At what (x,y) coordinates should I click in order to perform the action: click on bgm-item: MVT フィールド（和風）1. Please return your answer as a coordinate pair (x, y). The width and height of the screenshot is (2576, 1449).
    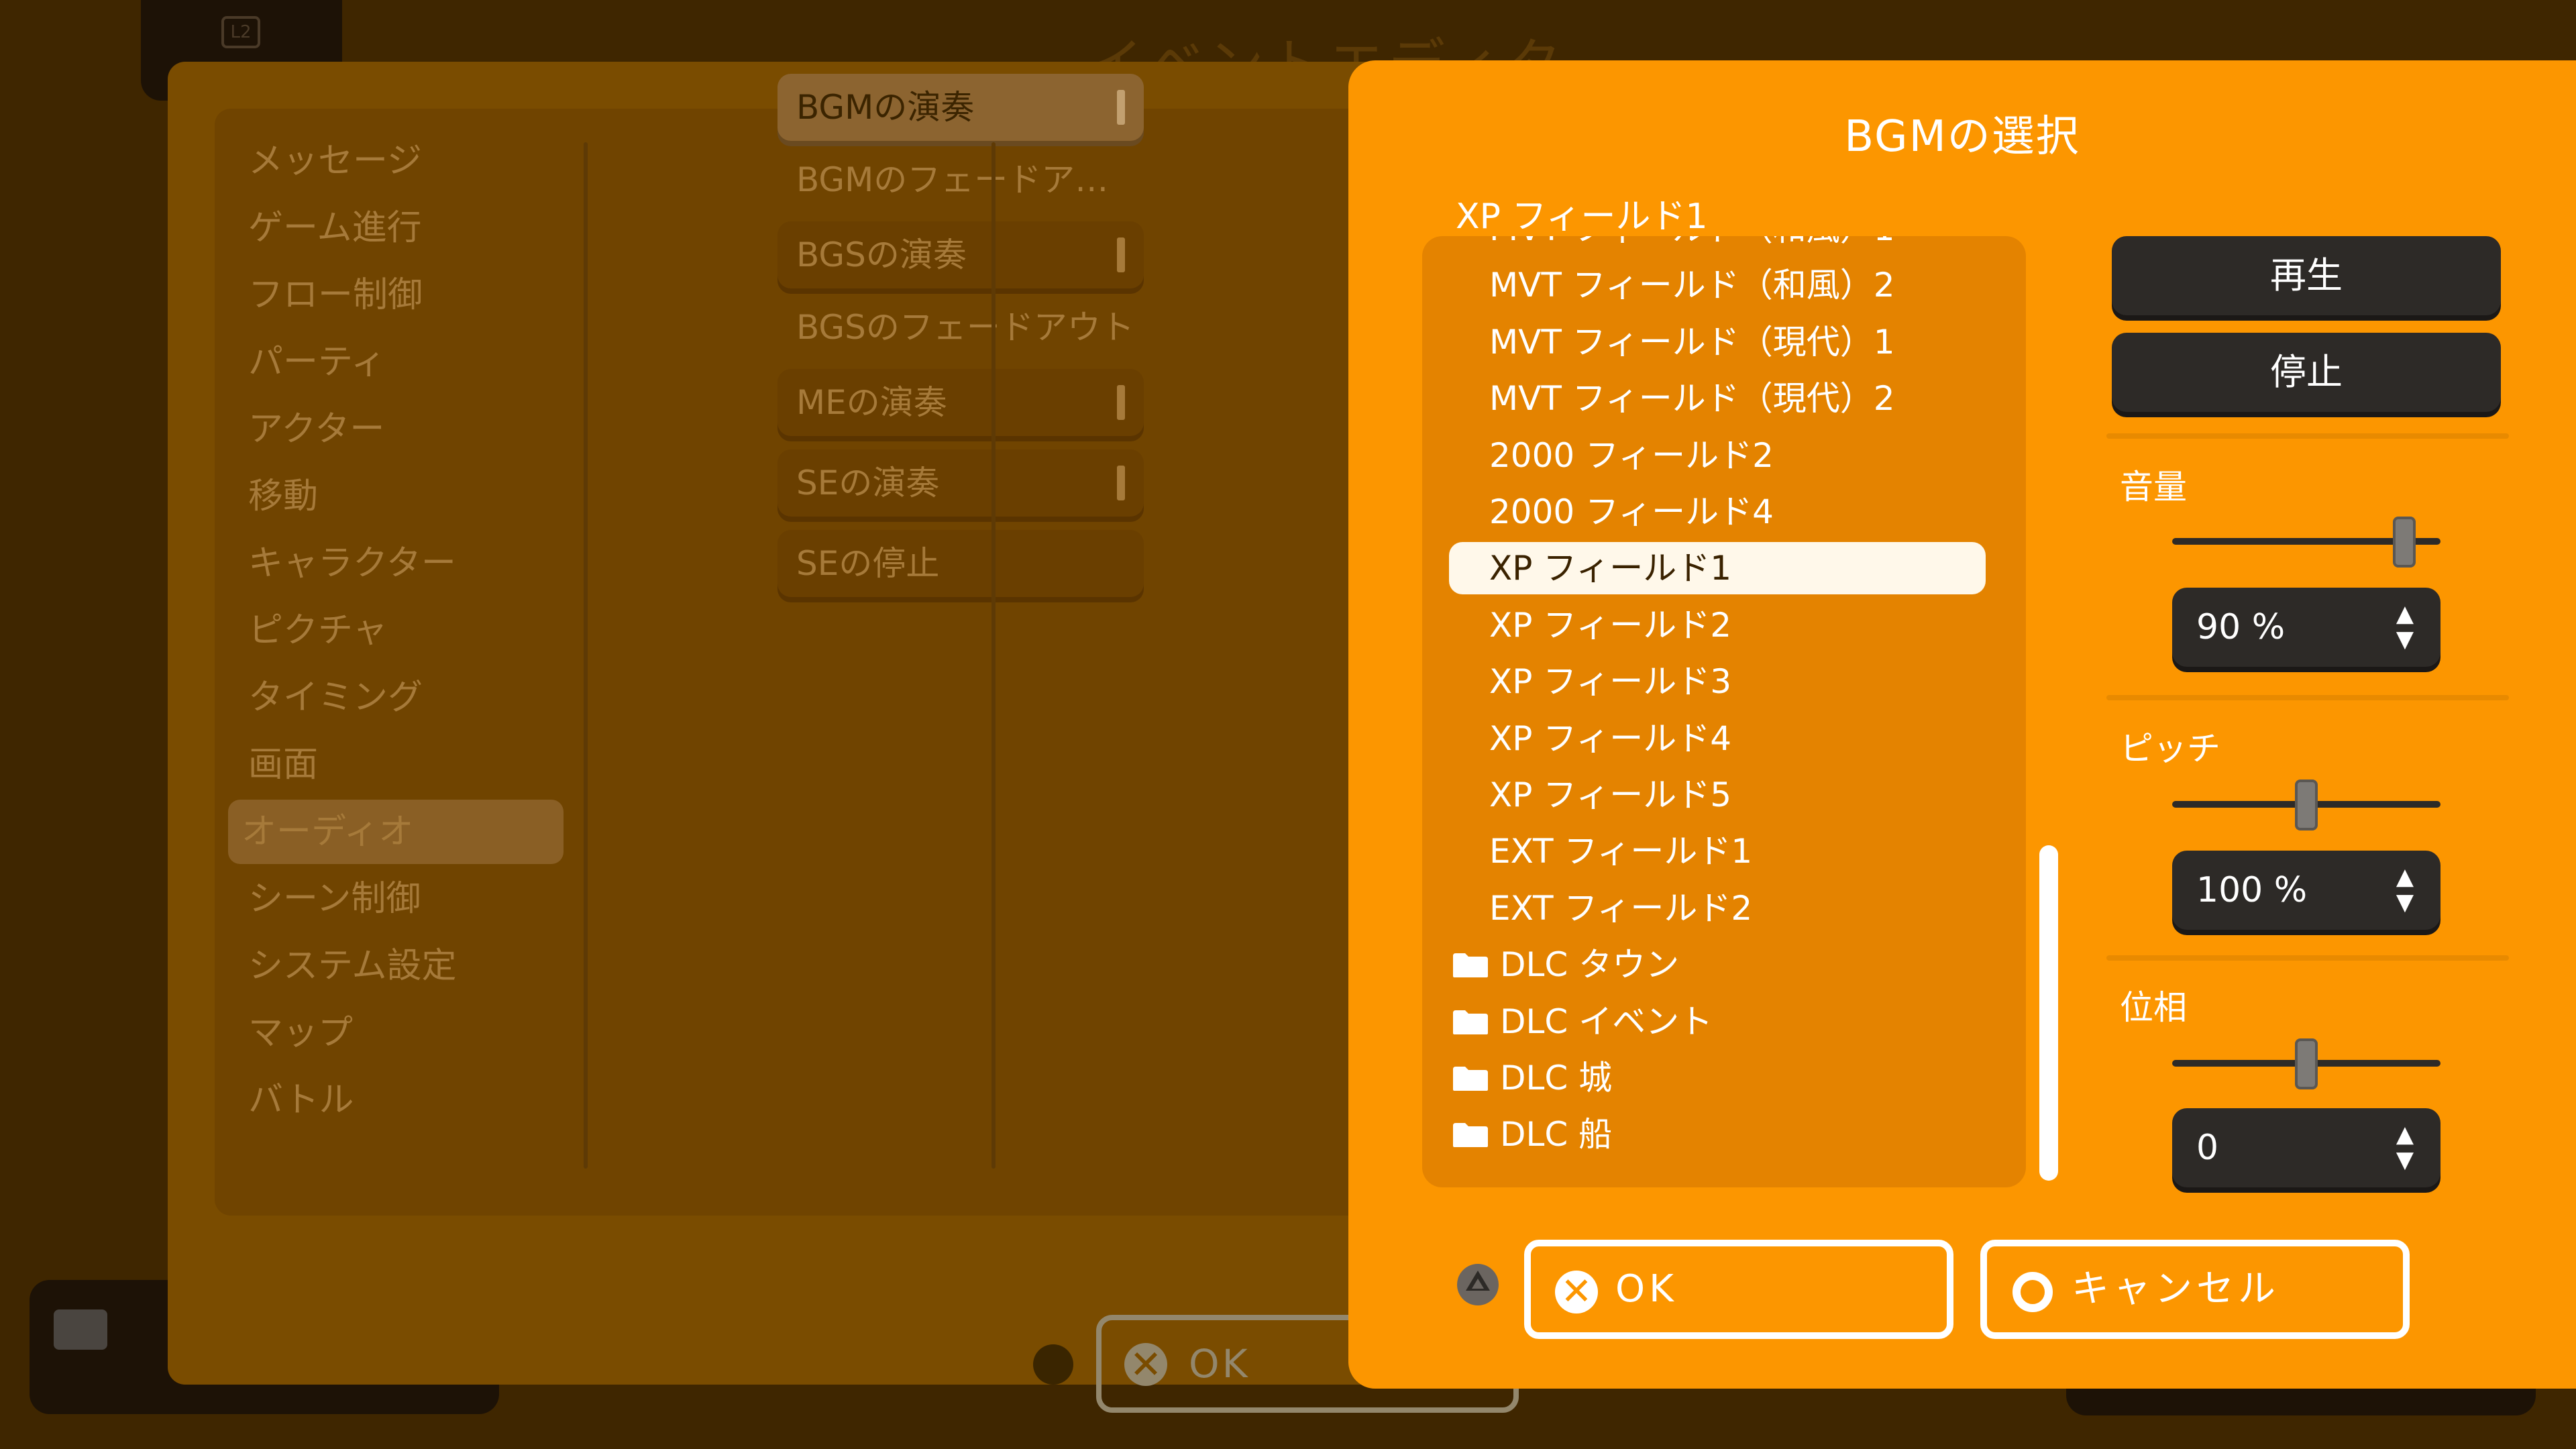
    Looking at the image, I should click on (1717, 245).